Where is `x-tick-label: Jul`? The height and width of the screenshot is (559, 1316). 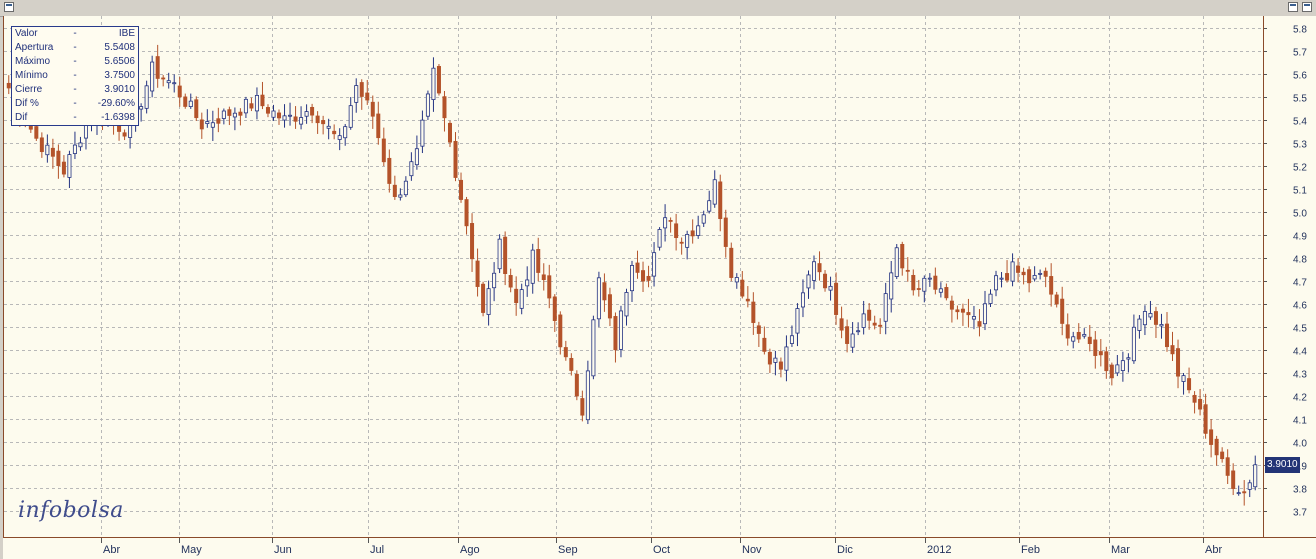
x-tick-label: Jul is located at coordinates (377, 550).